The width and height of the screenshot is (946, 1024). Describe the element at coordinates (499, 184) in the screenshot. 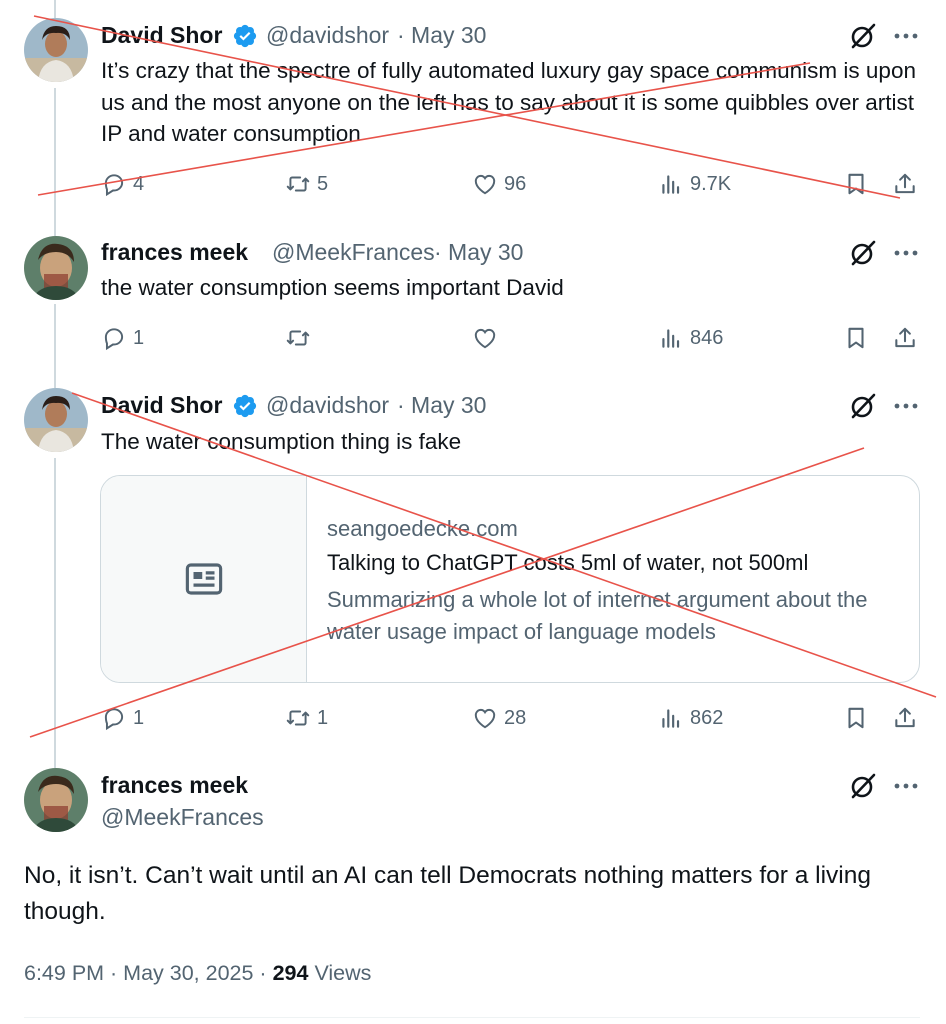

I see `like-button: 96` at that location.